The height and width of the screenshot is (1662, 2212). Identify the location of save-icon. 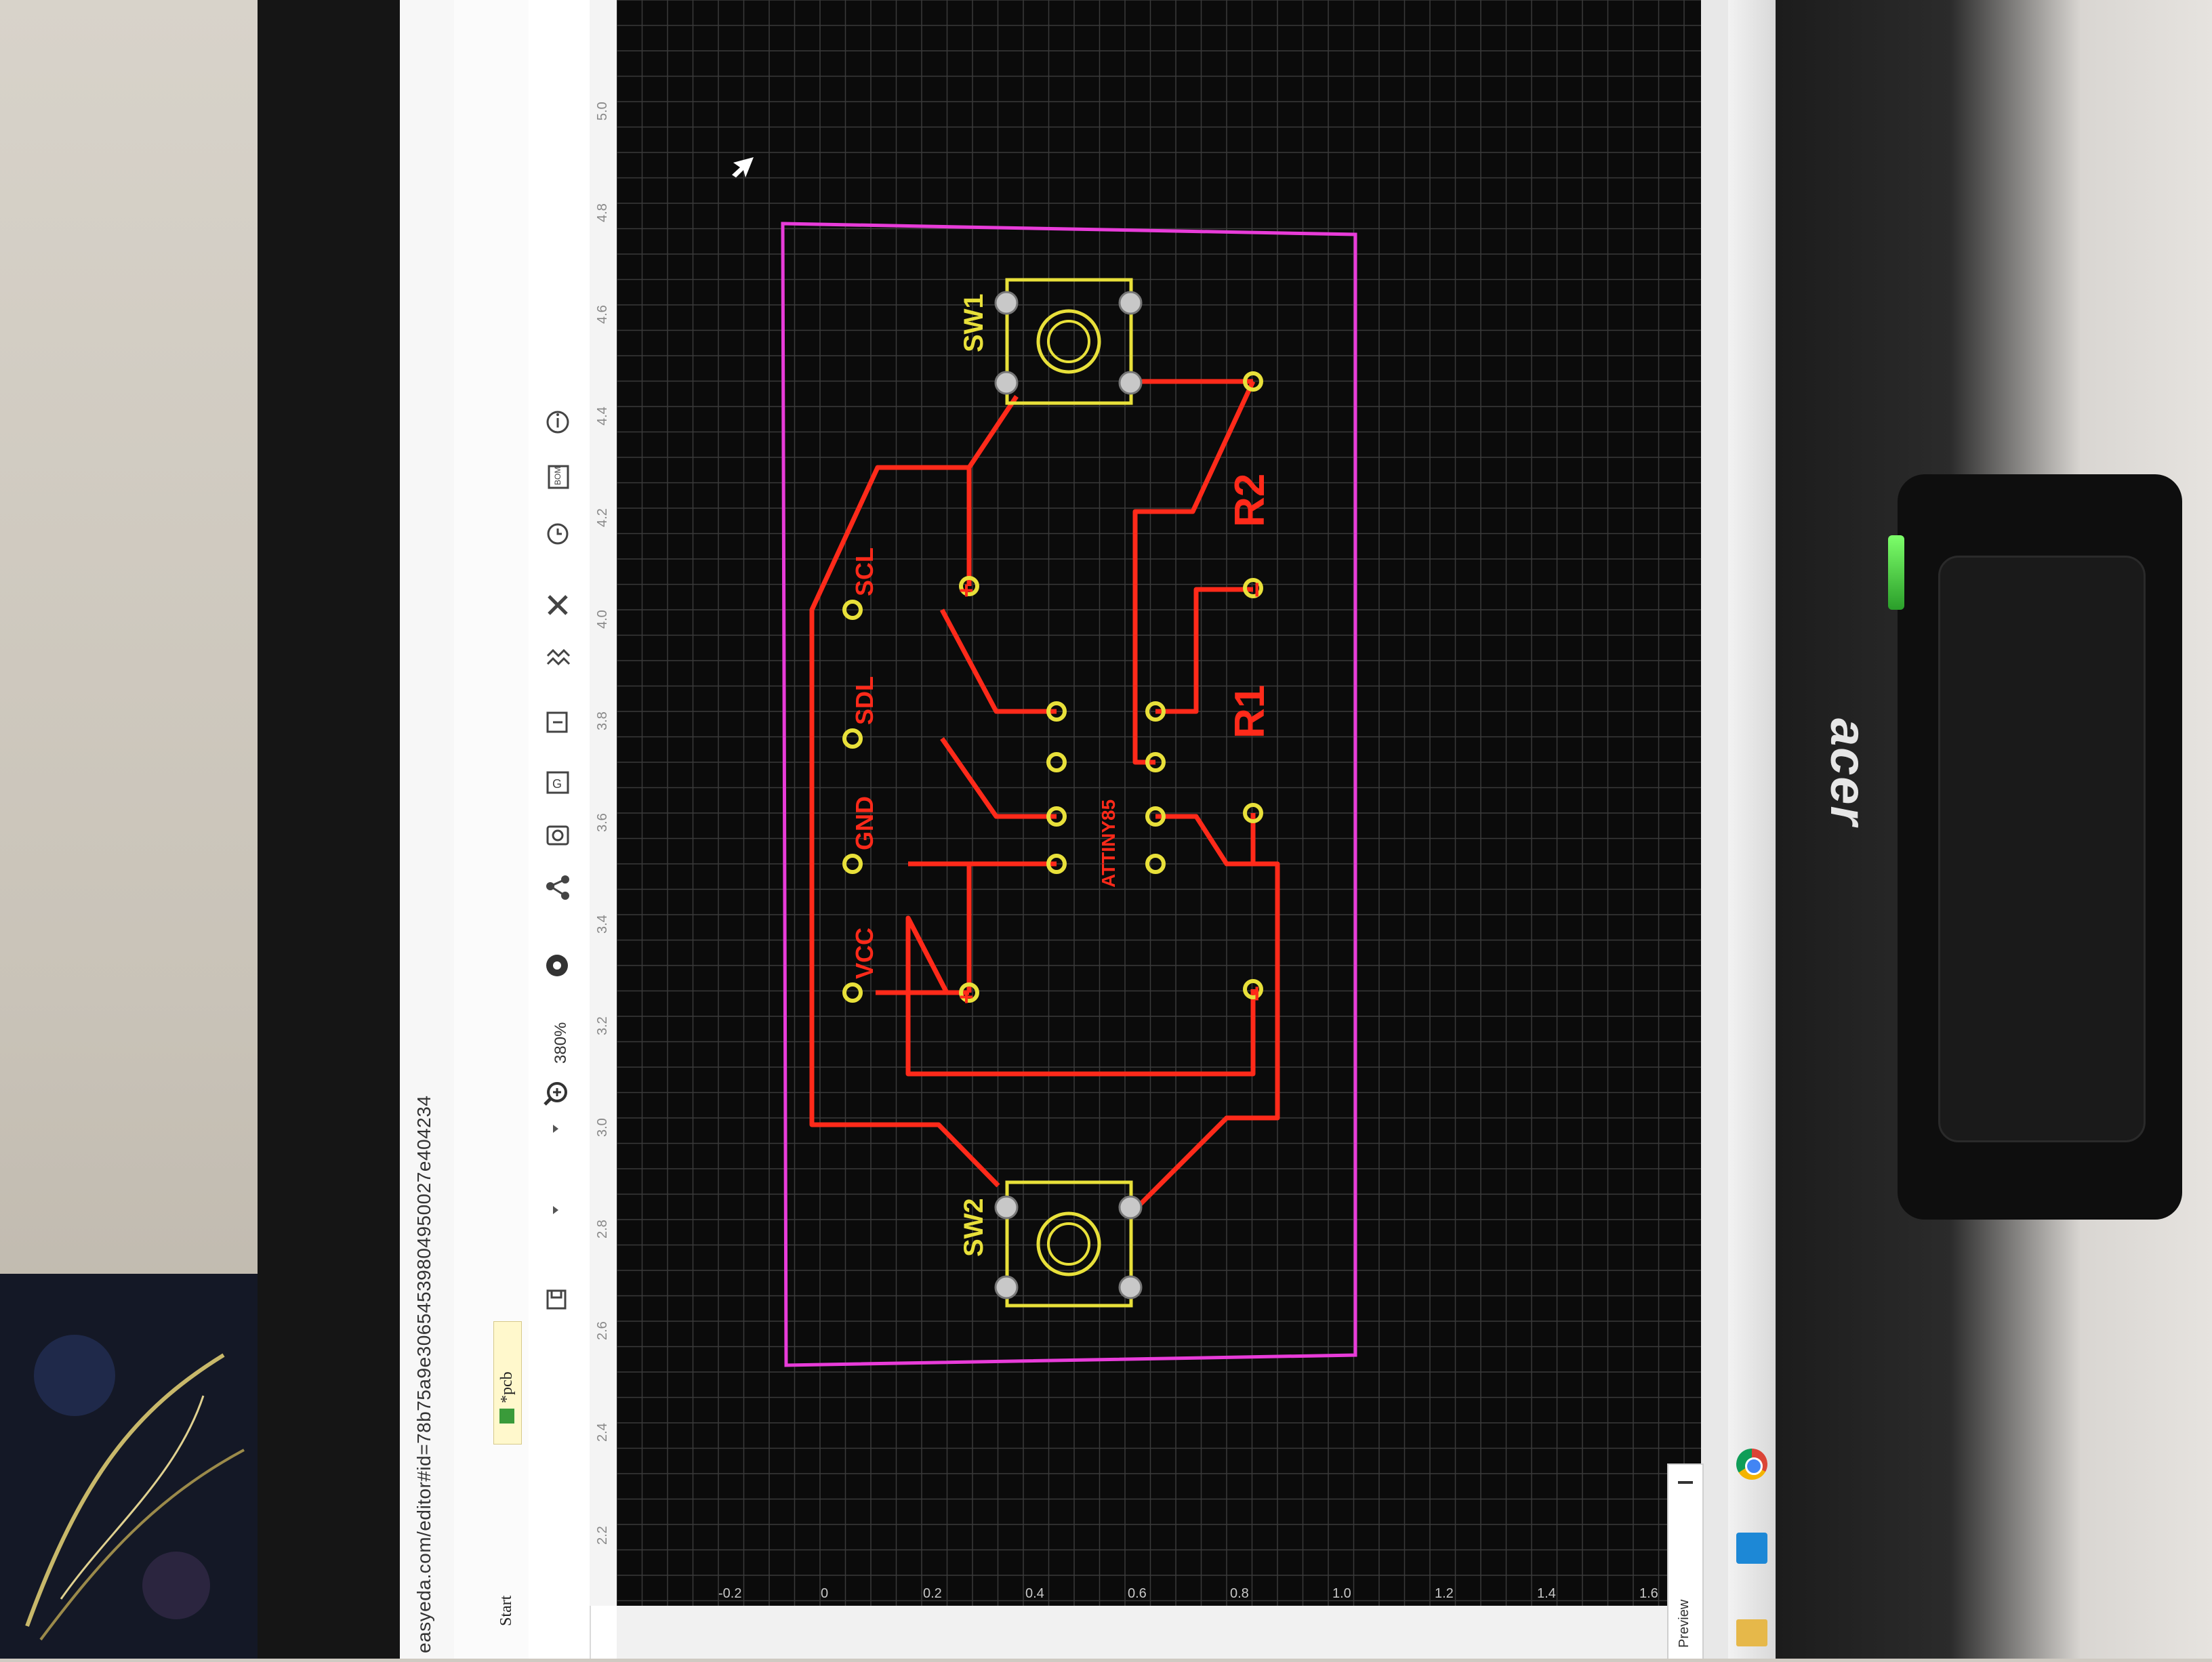
(557, 1299).